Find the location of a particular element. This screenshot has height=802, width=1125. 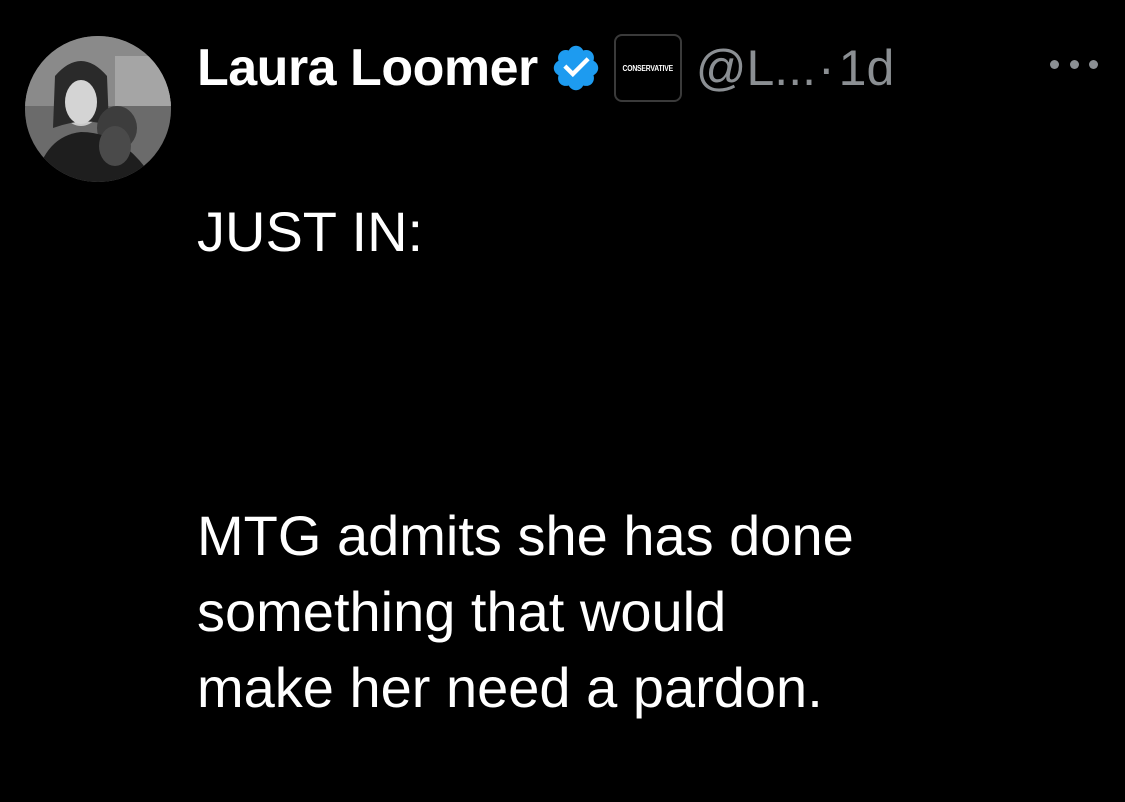

affiliate-badge: CONSERVATIVE is located at coordinates (647, 68).